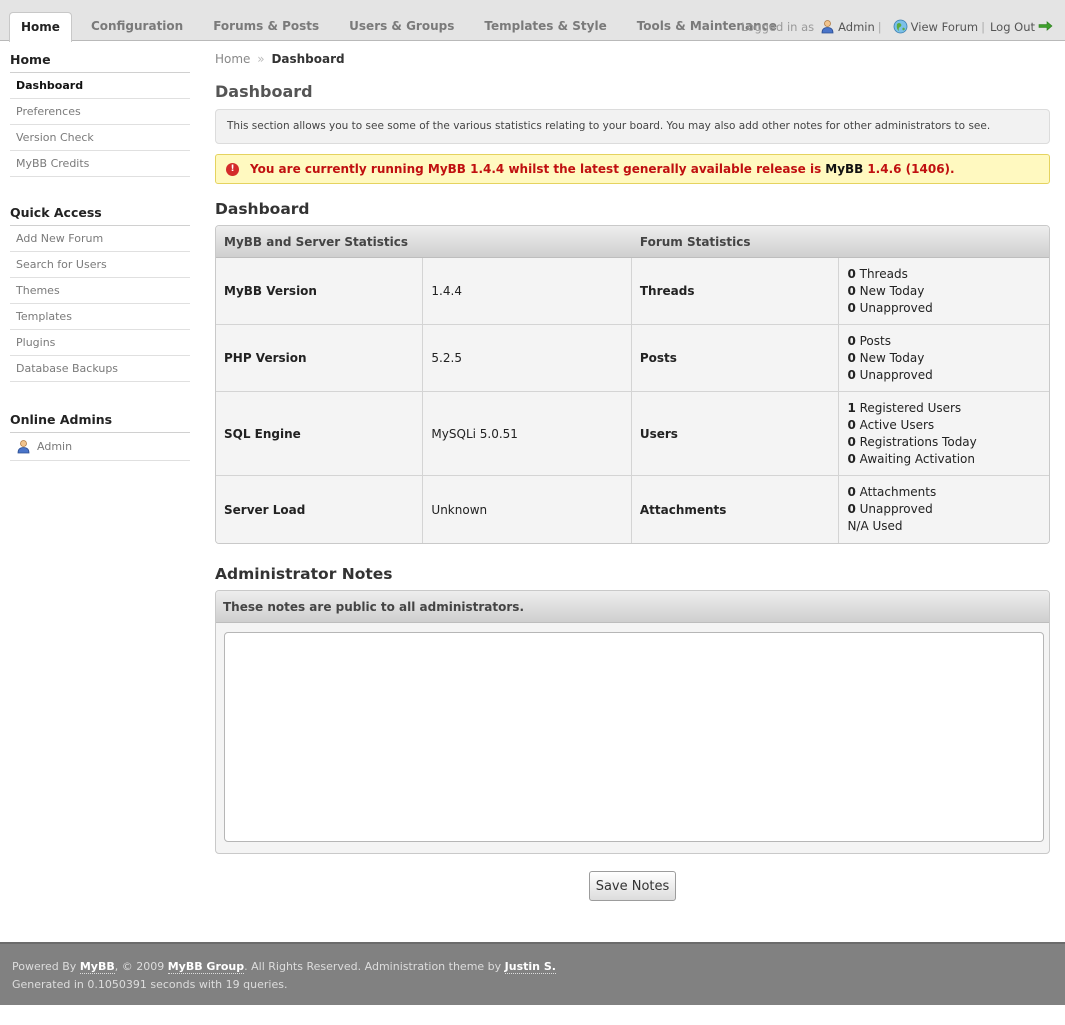 The height and width of the screenshot is (1025, 1065). I want to click on logged-in-label: Logged in as, so click(778, 26).